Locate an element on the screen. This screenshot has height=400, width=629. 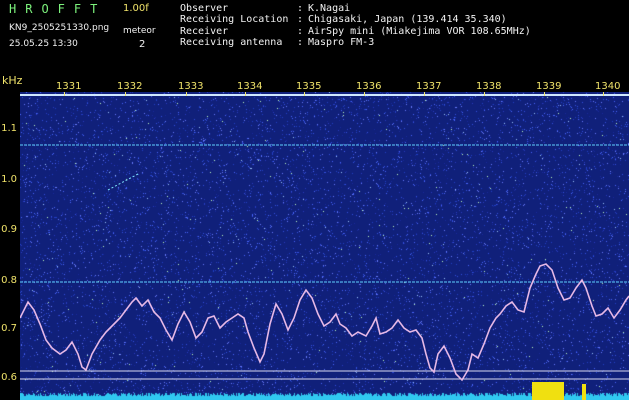
capture-datetime: 25.05.25 13:30 is located at coordinates (43, 44).